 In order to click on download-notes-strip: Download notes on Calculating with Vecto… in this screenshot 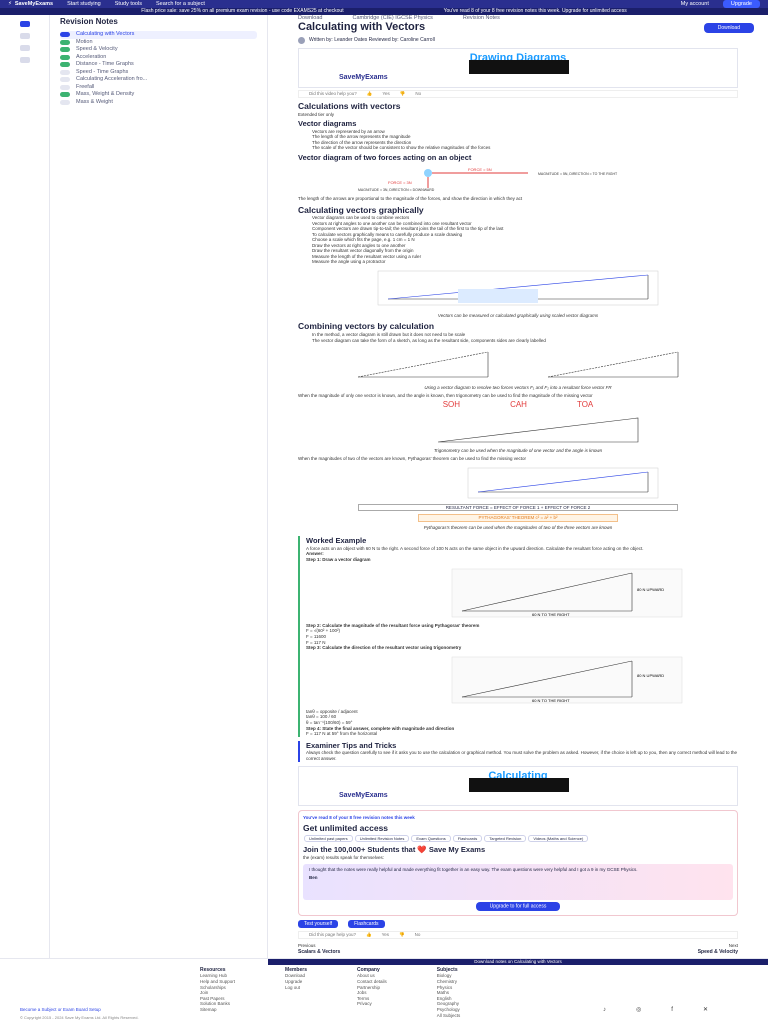, I will do `click(518, 962)`.